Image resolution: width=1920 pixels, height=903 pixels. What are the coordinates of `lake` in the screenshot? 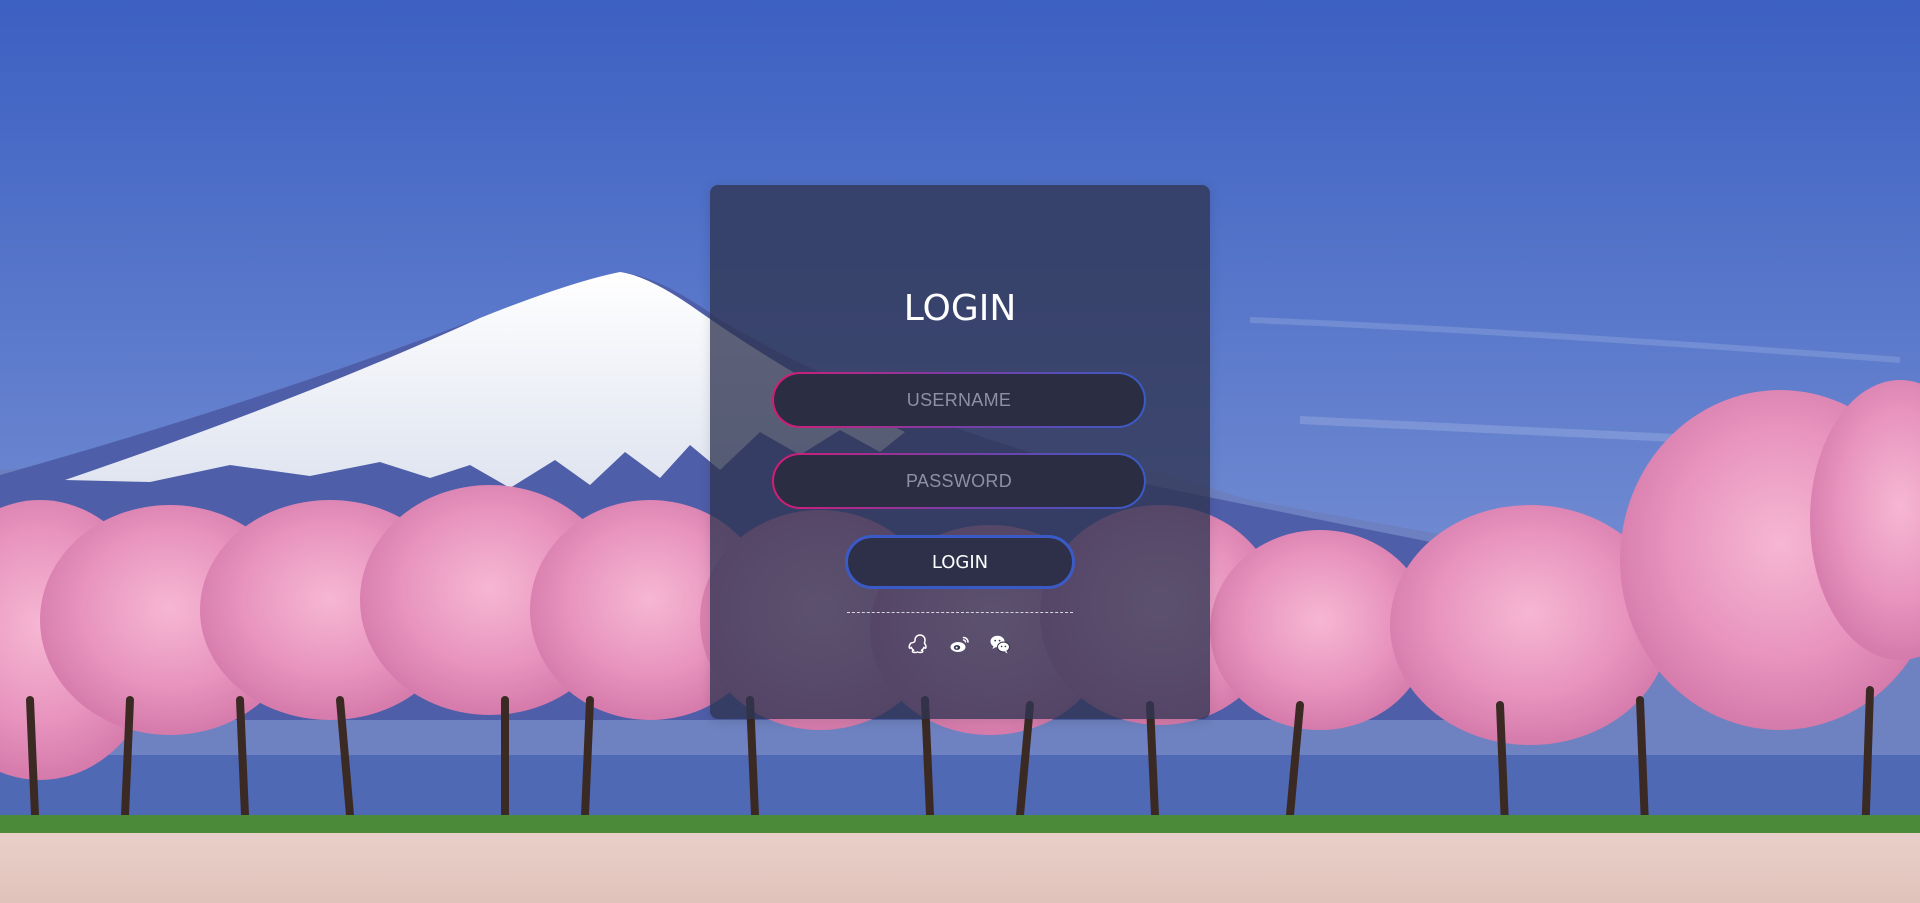 It's located at (960, 787).